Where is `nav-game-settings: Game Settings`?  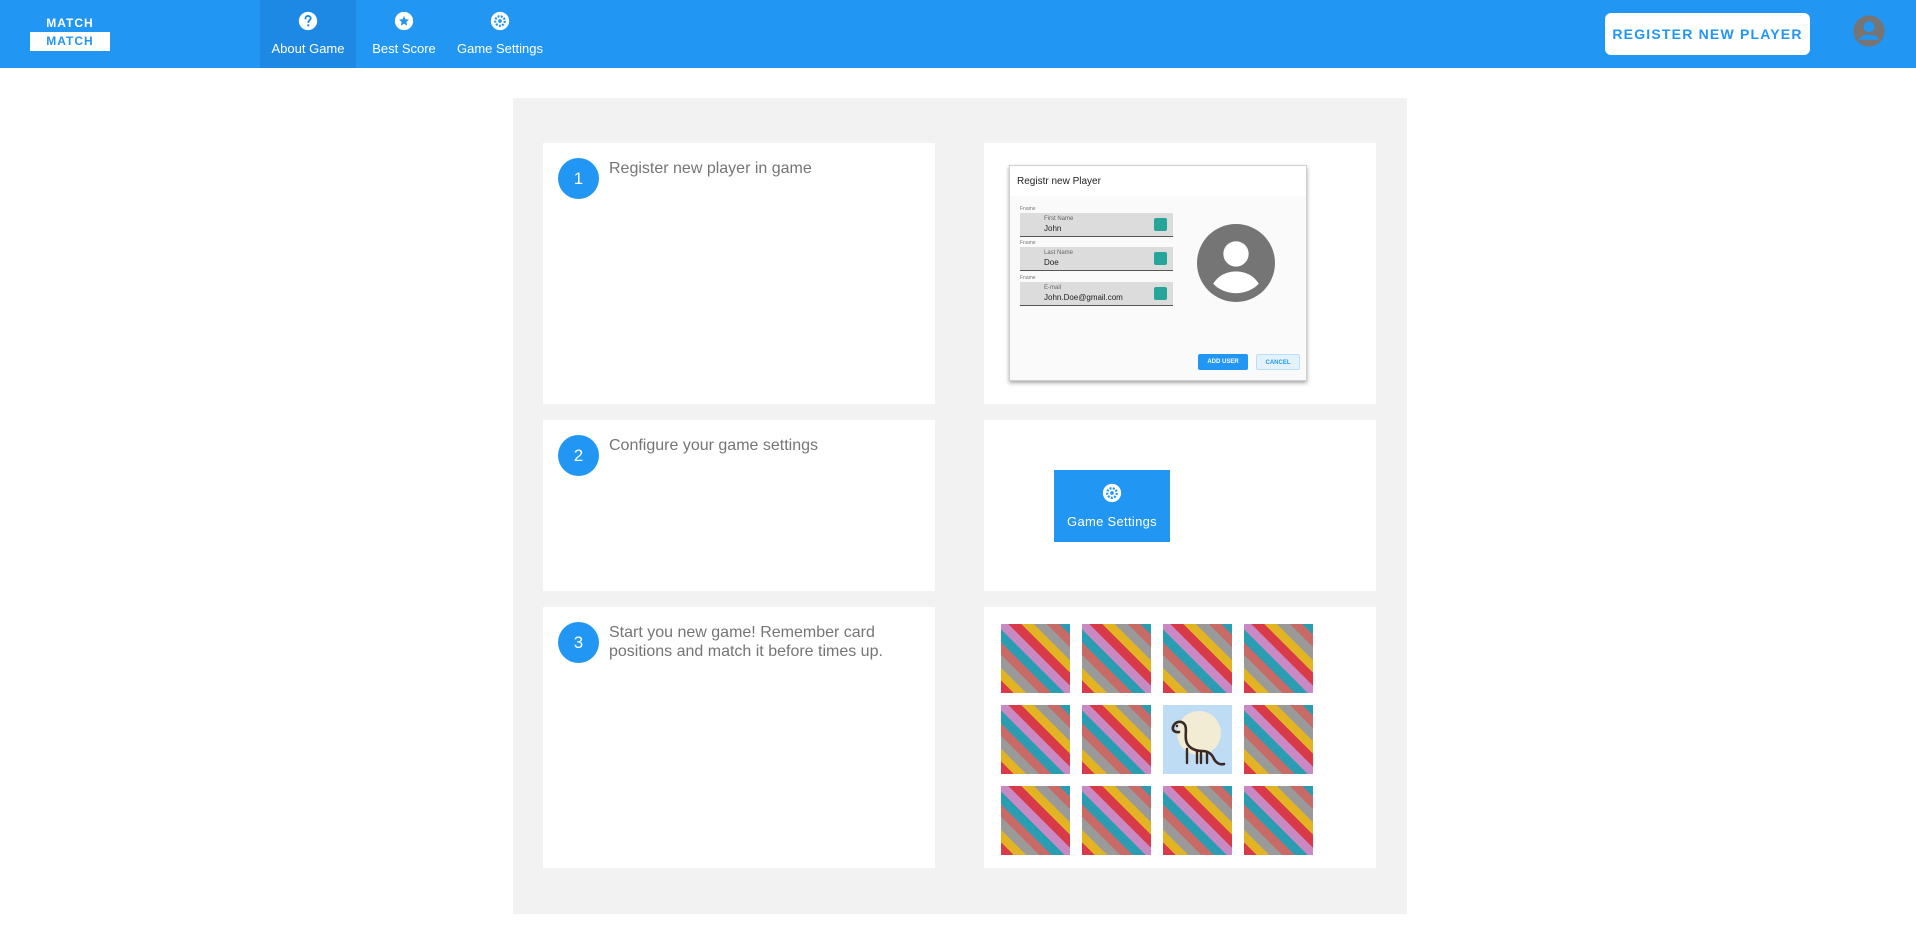 nav-game-settings: Game Settings is located at coordinates (500, 34).